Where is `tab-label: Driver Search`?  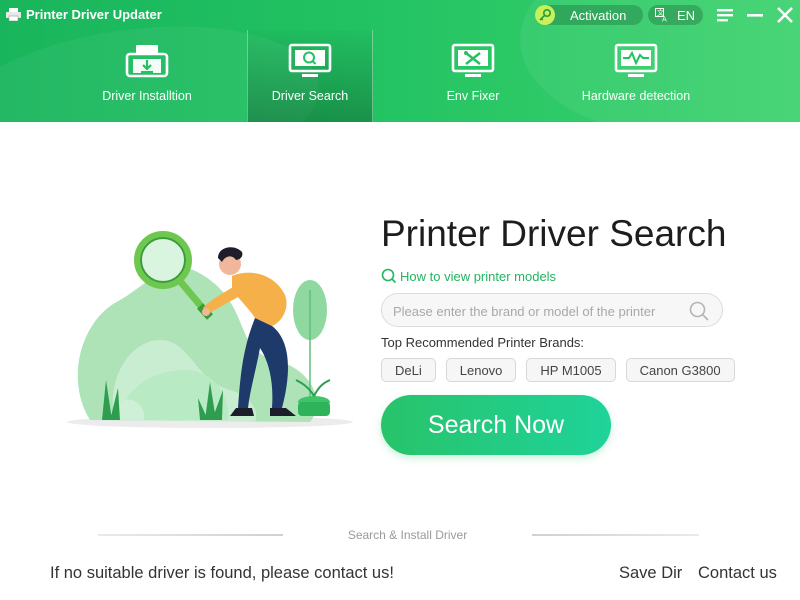 tab-label: Driver Search is located at coordinates (310, 96).